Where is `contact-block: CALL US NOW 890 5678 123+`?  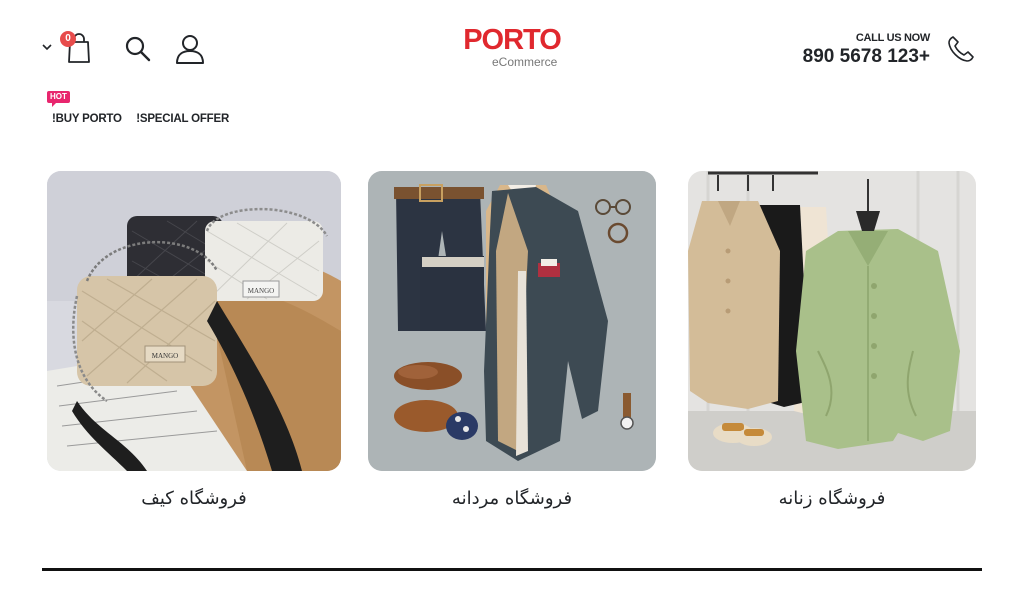
contact-block: CALL US NOW 890 5678 123+ is located at coordinates (885, 49).